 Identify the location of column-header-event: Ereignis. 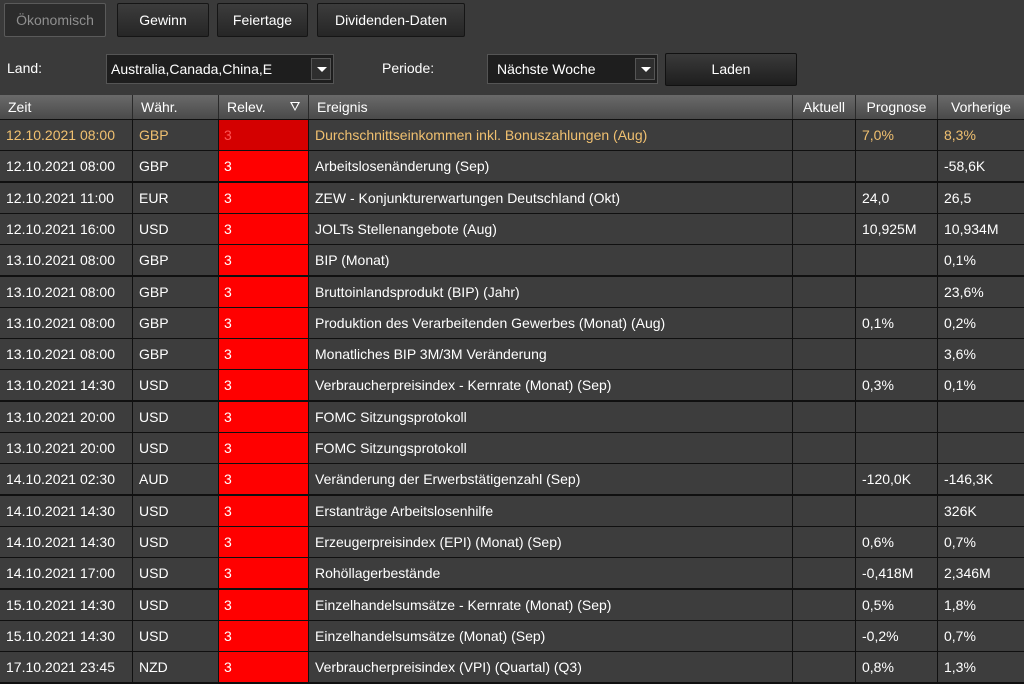
(551, 107).